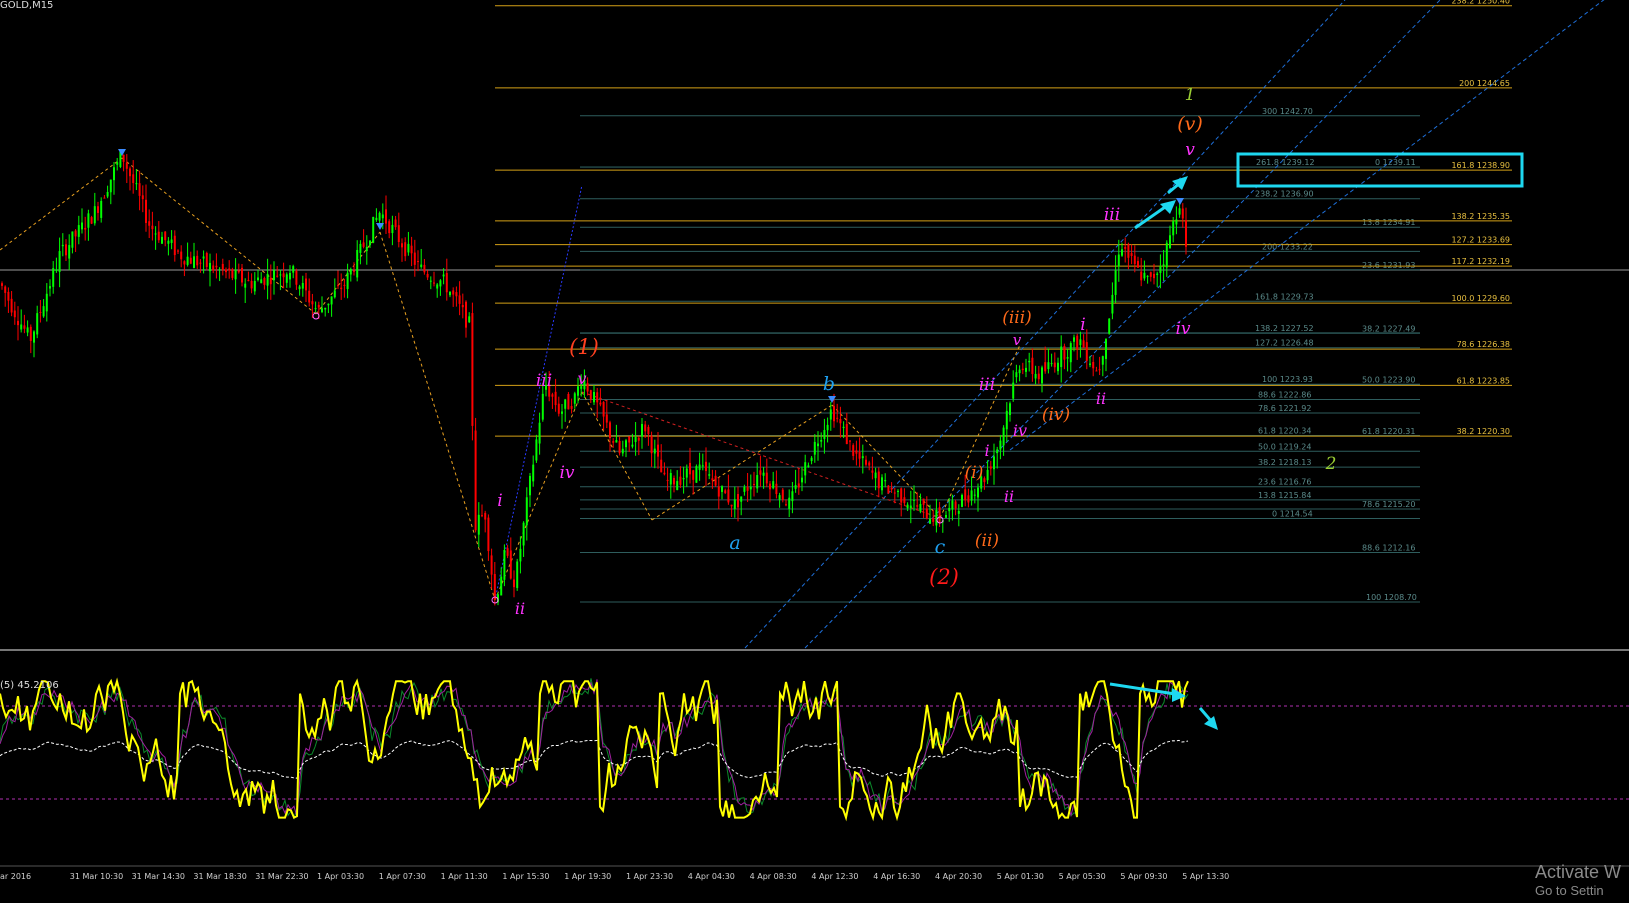 The width and height of the screenshot is (1629, 903). What do you see at coordinates (1480, 240) in the screenshot?
I see `fib-label-gold: 127.2 1233.69` at bounding box center [1480, 240].